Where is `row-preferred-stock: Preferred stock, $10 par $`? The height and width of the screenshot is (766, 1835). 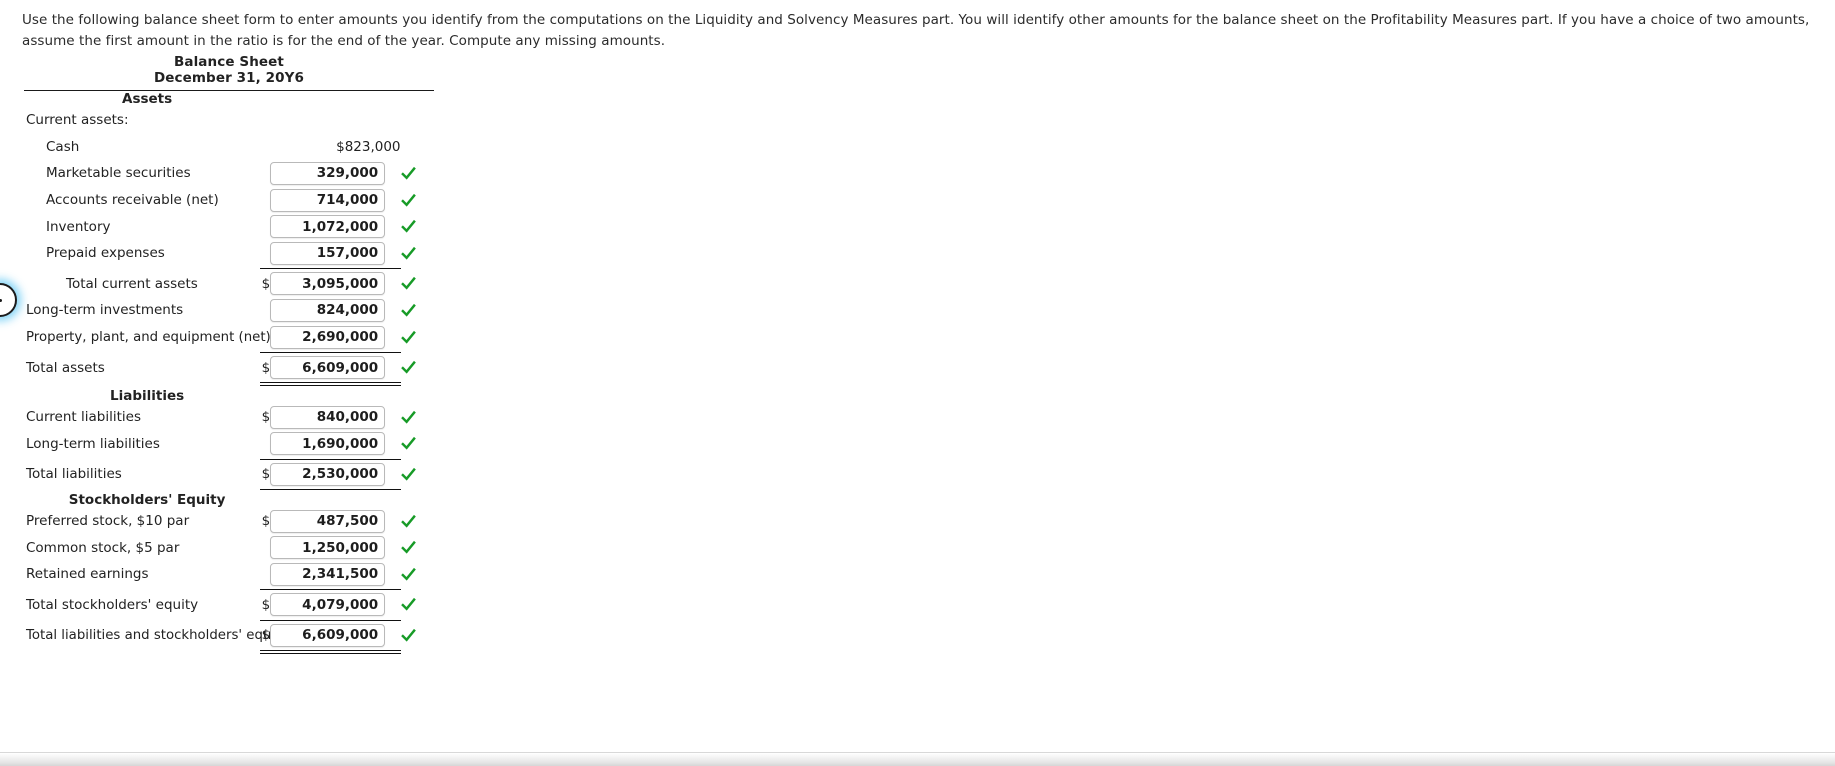 row-preferred-stock: Preferred stock, $10 par $ is located at coordinates (229, 521).